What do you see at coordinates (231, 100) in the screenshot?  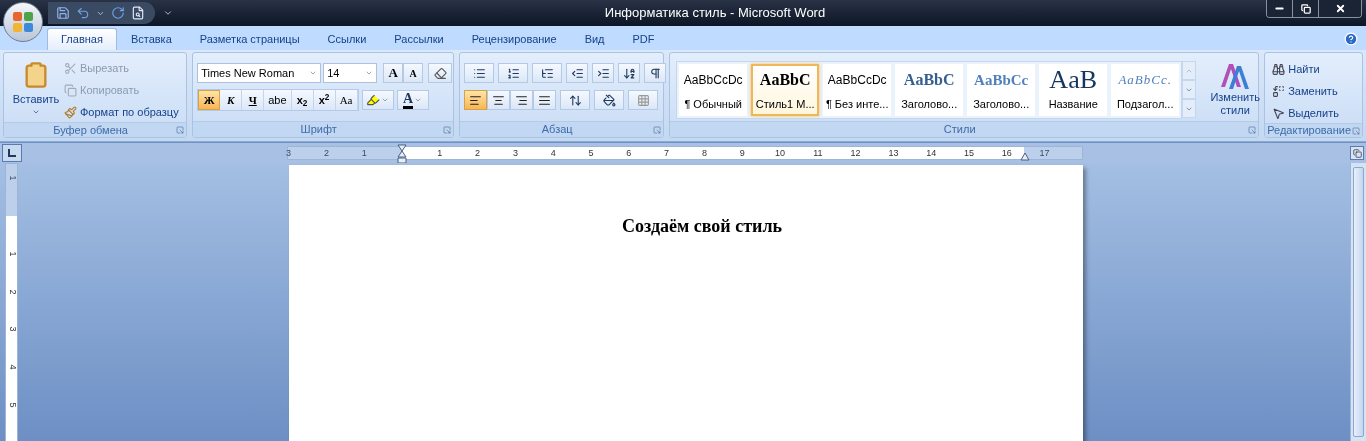 I see `format-button: К` at bounding box center [231, 100].